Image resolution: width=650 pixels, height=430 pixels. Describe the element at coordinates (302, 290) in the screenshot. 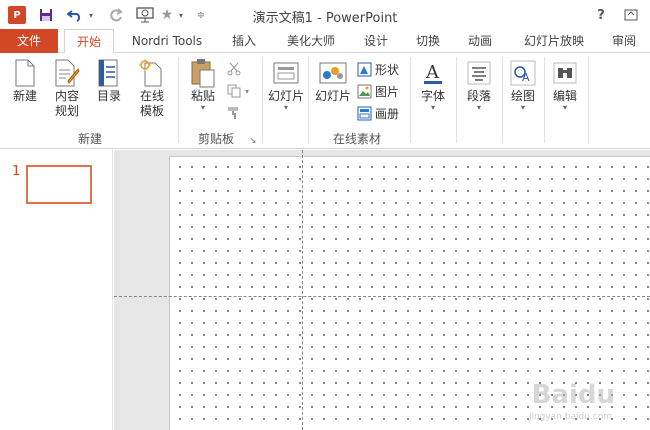

I see `vertical-guide` at that location.